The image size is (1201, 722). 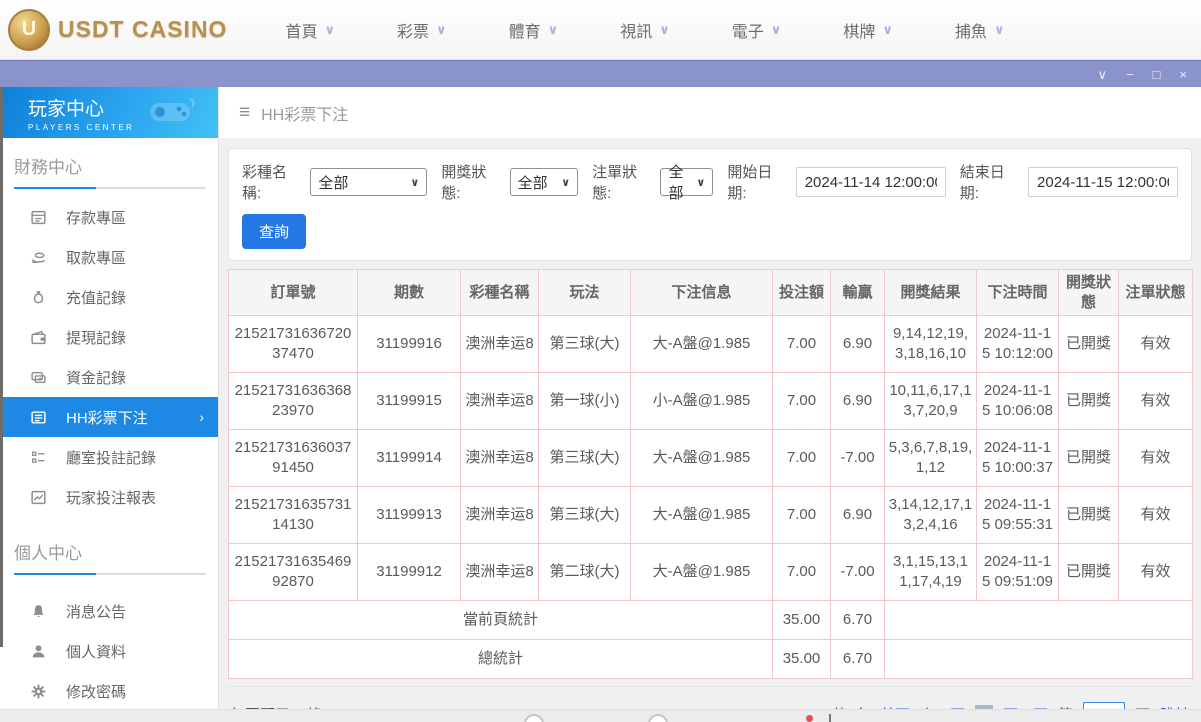 I want to click on grand-total-winloss: 6.70, so click(x=857, y=659).